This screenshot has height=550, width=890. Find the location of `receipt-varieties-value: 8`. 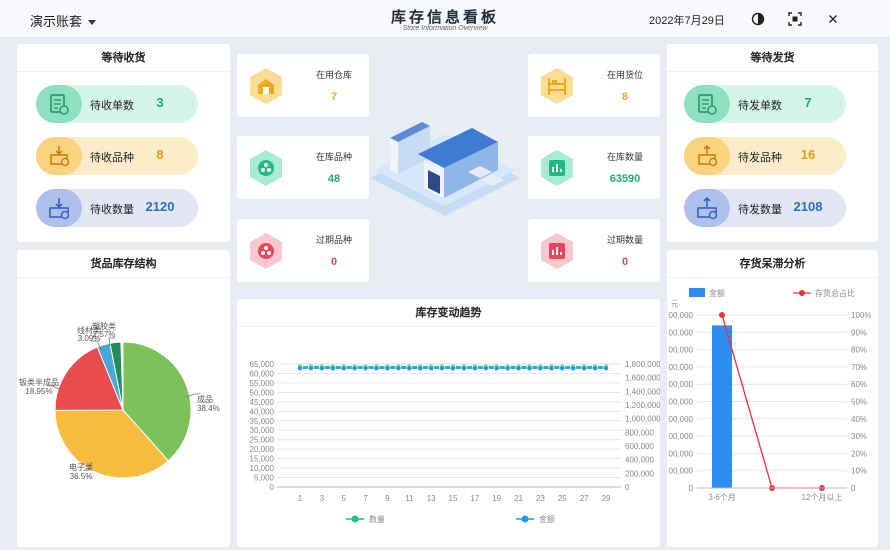

receipt-varieties-value: 8 is located at coordinates (160, 154).